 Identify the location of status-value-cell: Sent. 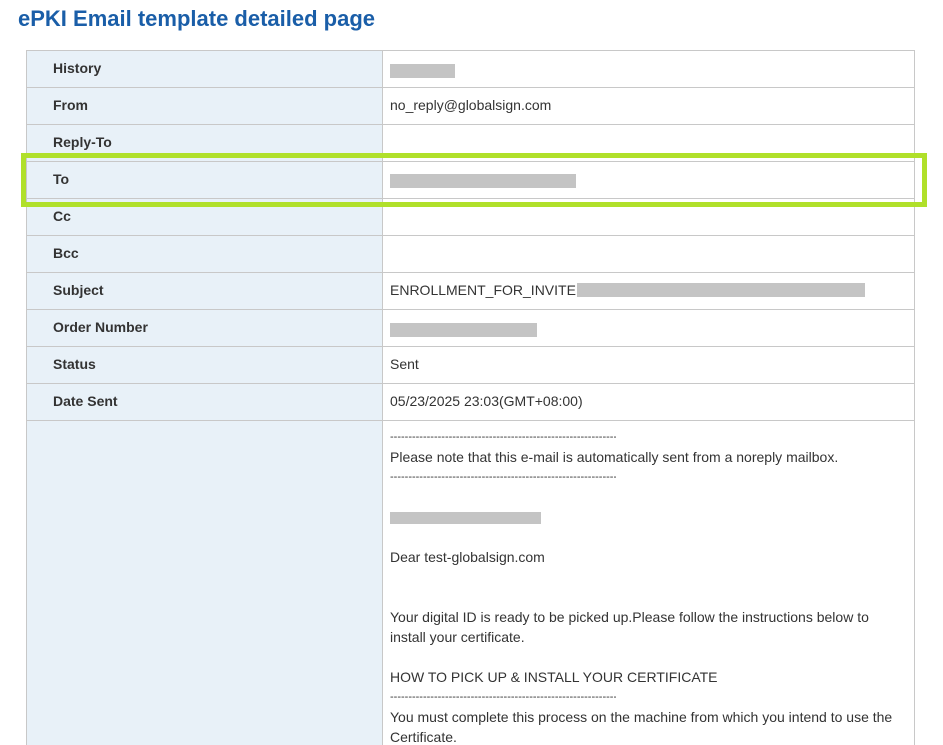
(648, 365).